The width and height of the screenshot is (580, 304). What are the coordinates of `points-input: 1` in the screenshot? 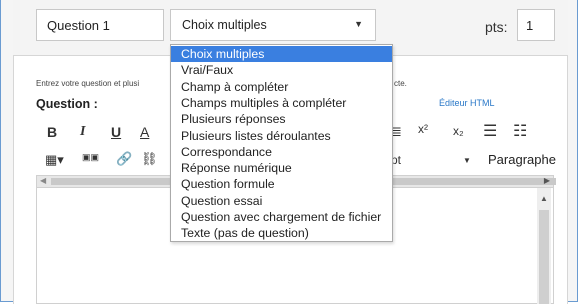 It's located at (536, 25).